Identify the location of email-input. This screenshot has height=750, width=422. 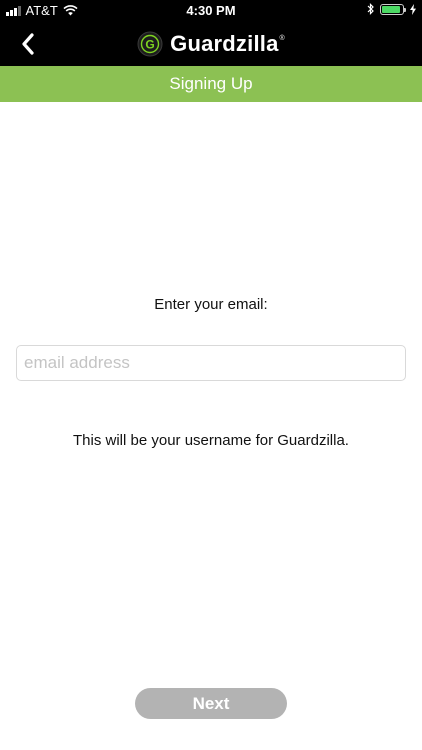
(211, 363).